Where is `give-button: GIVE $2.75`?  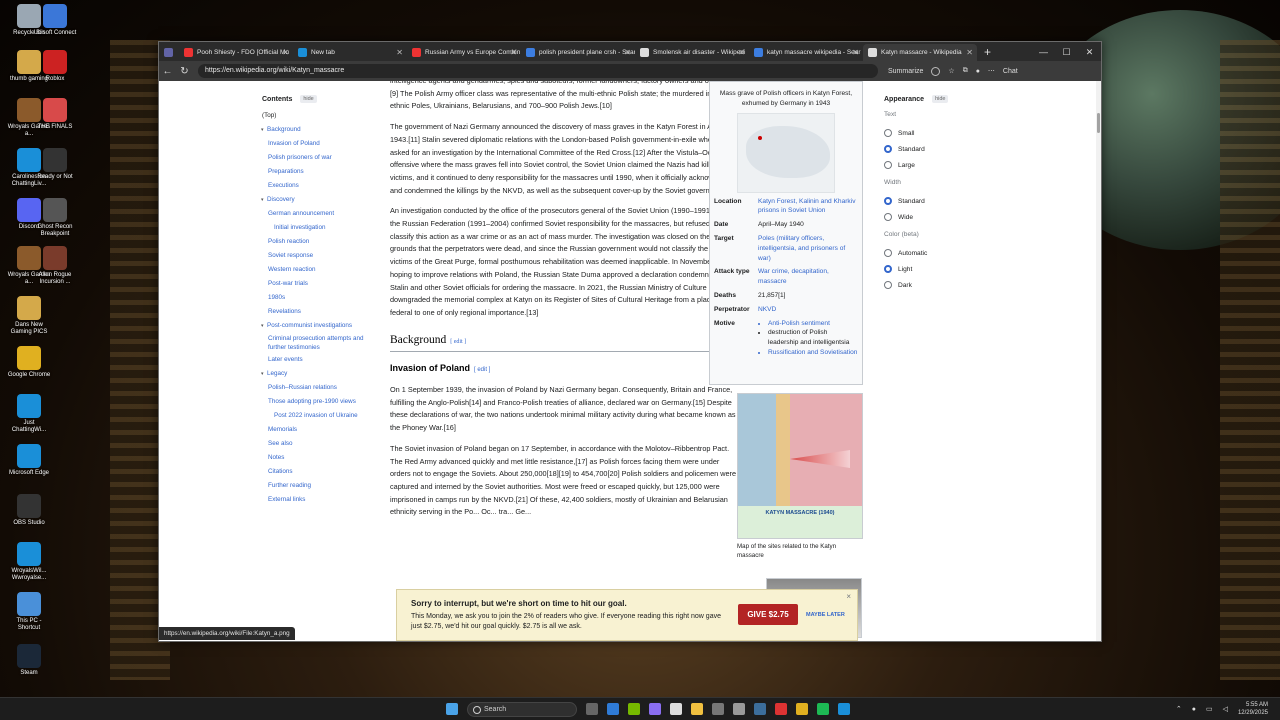
give-button: GIVE $2.75 is located at coordinates (768, 614).